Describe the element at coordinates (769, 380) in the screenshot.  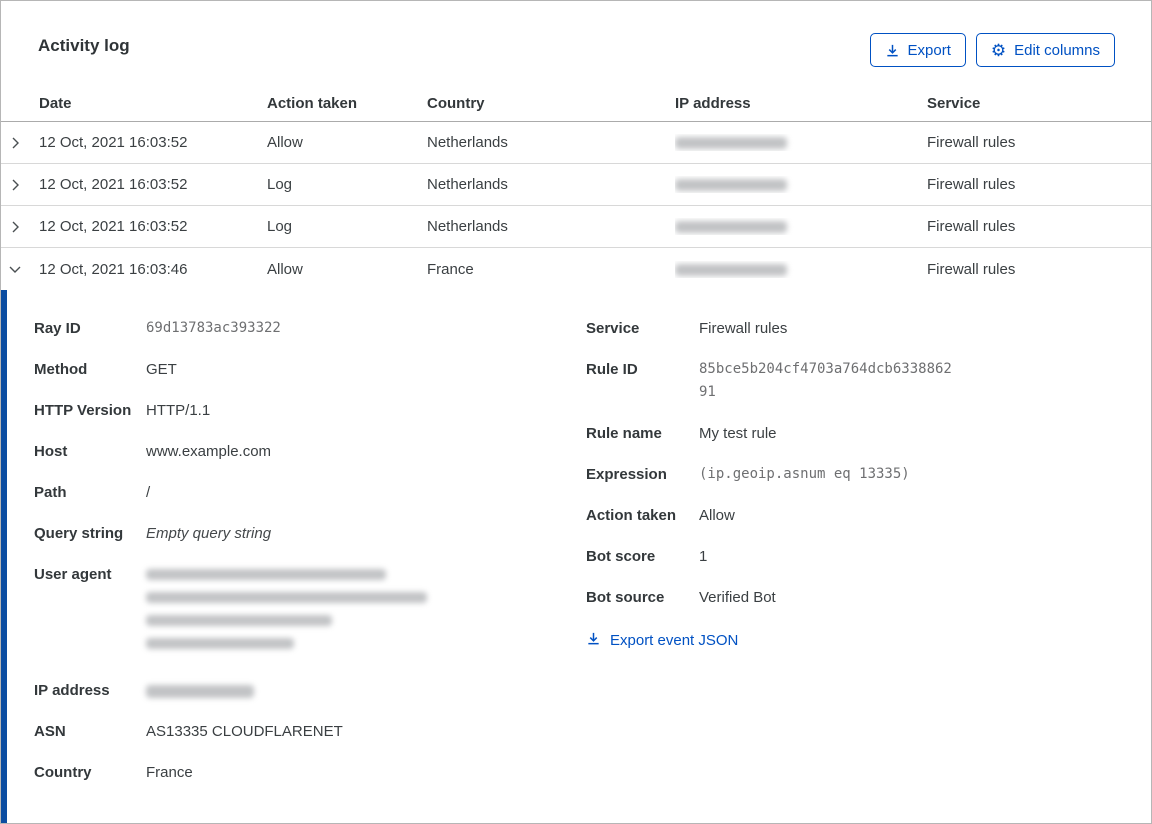
I see `field-rule-id: Rule ID 85bce5b204cf4703a764dcb633886291` at that location.